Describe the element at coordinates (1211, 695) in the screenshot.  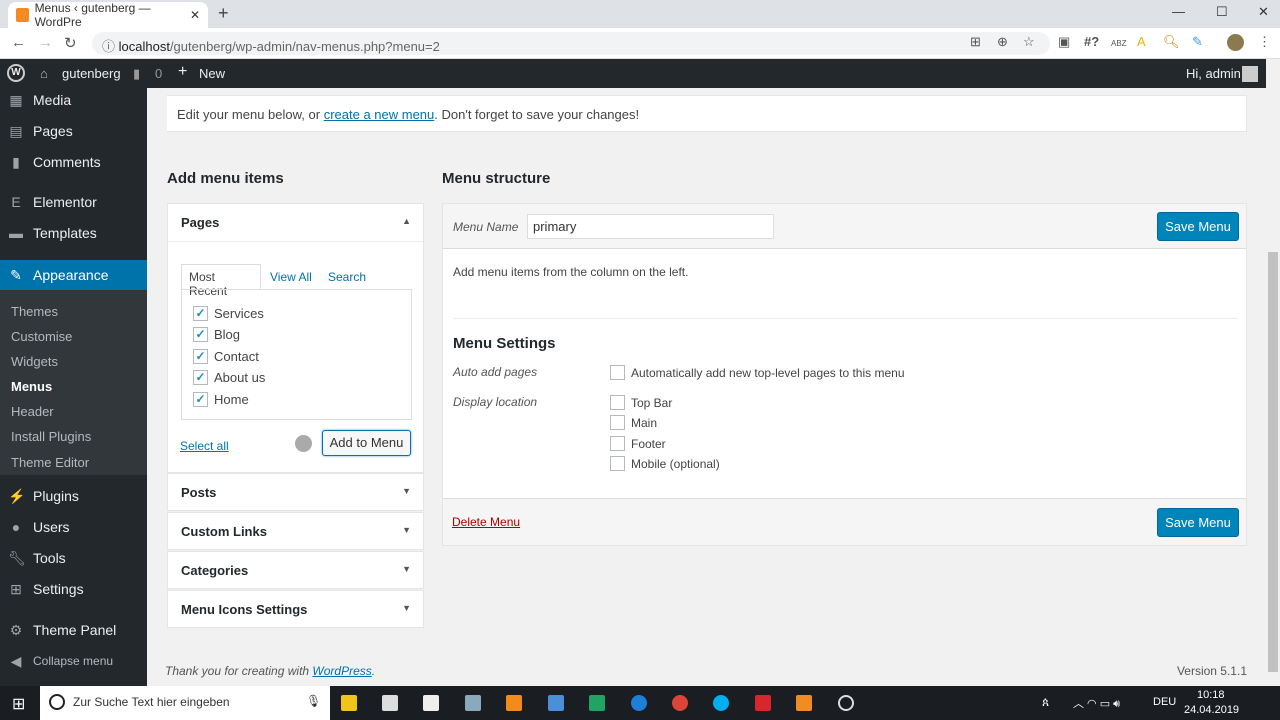
I see `clock-time: 10:18` at that location.